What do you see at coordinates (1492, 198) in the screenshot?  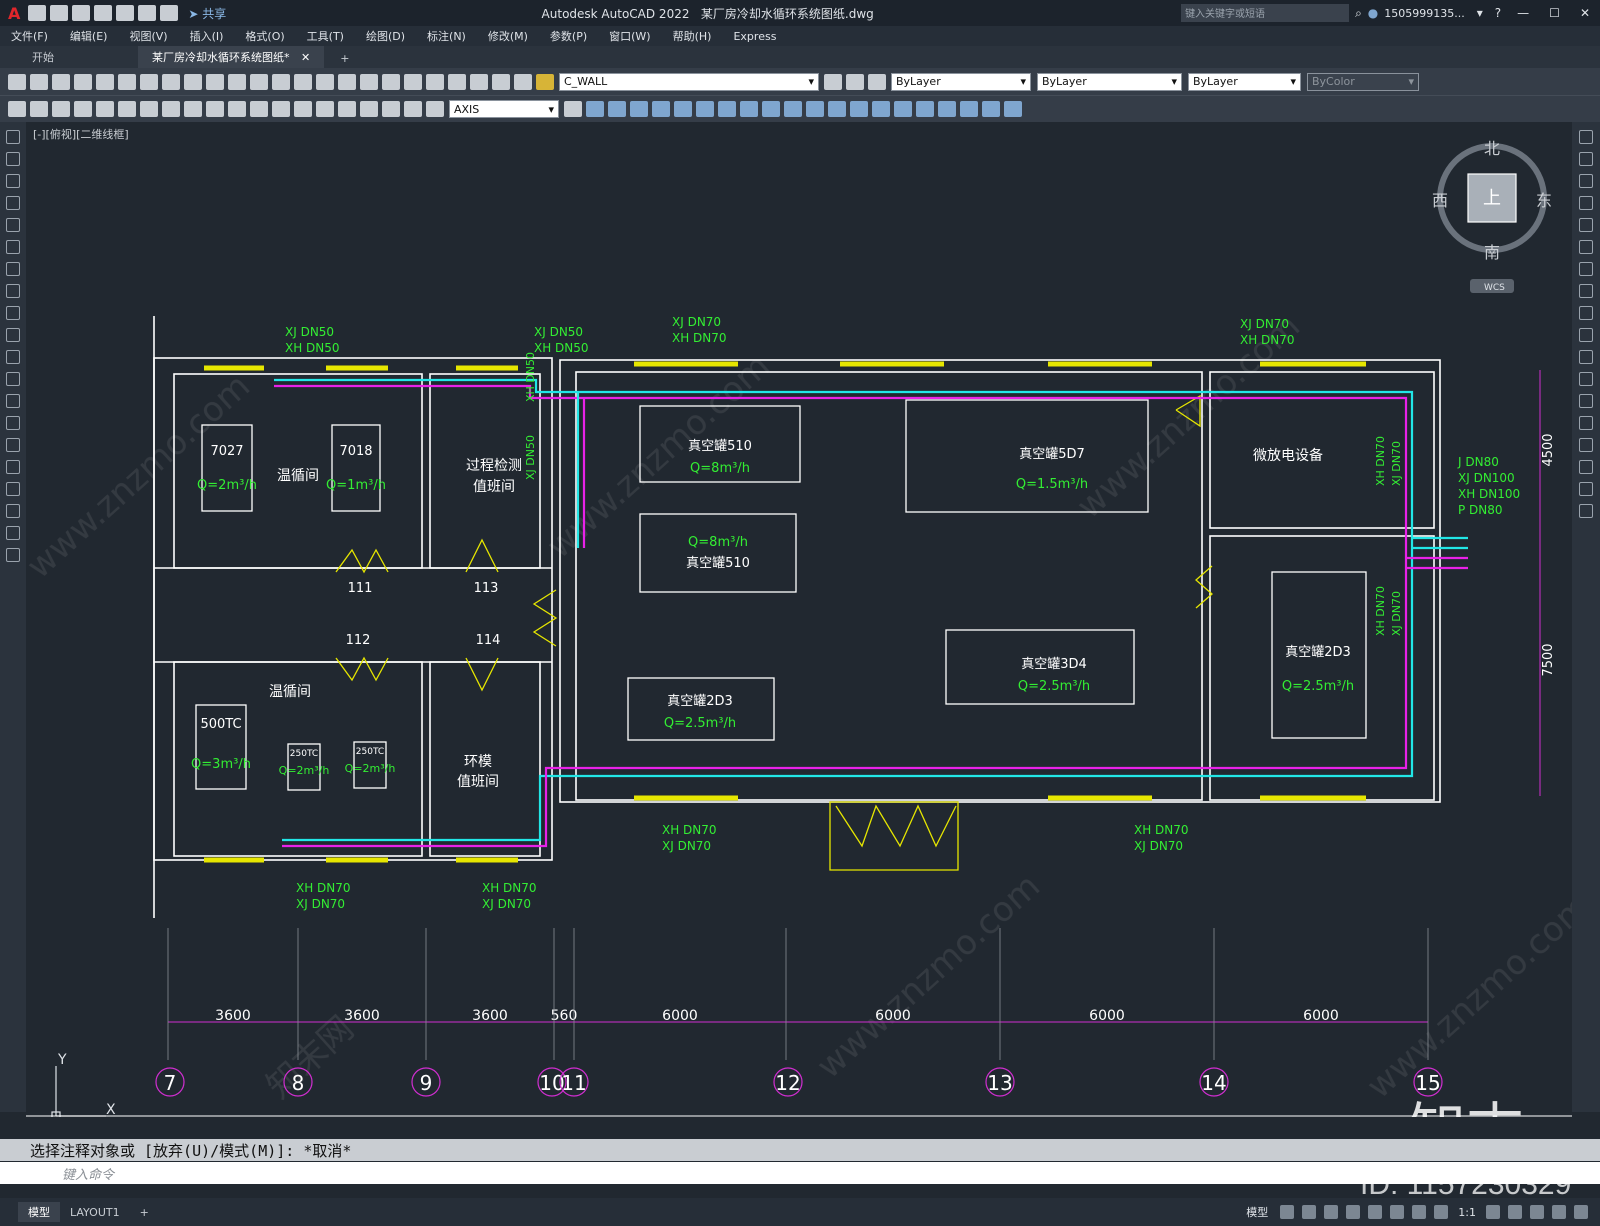 I see `viewcube-top-face: 上` at bounding box center [1492, 198].